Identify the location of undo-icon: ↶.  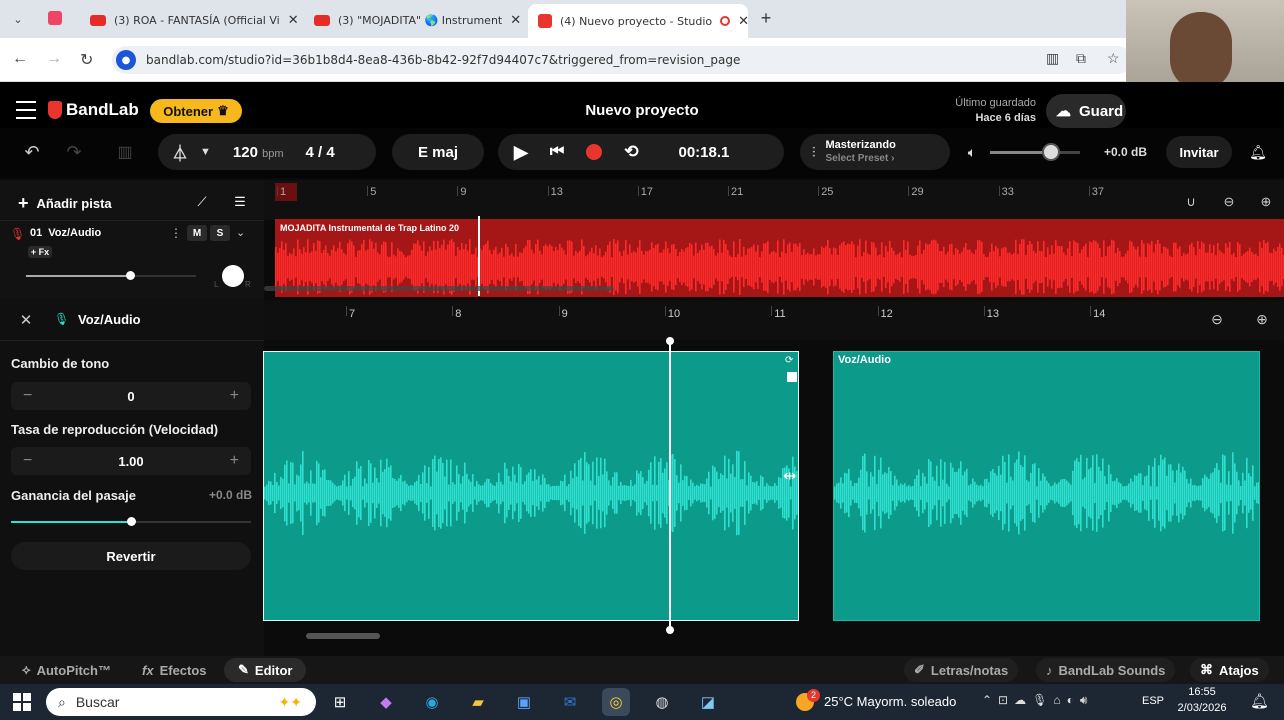
(32, 152).